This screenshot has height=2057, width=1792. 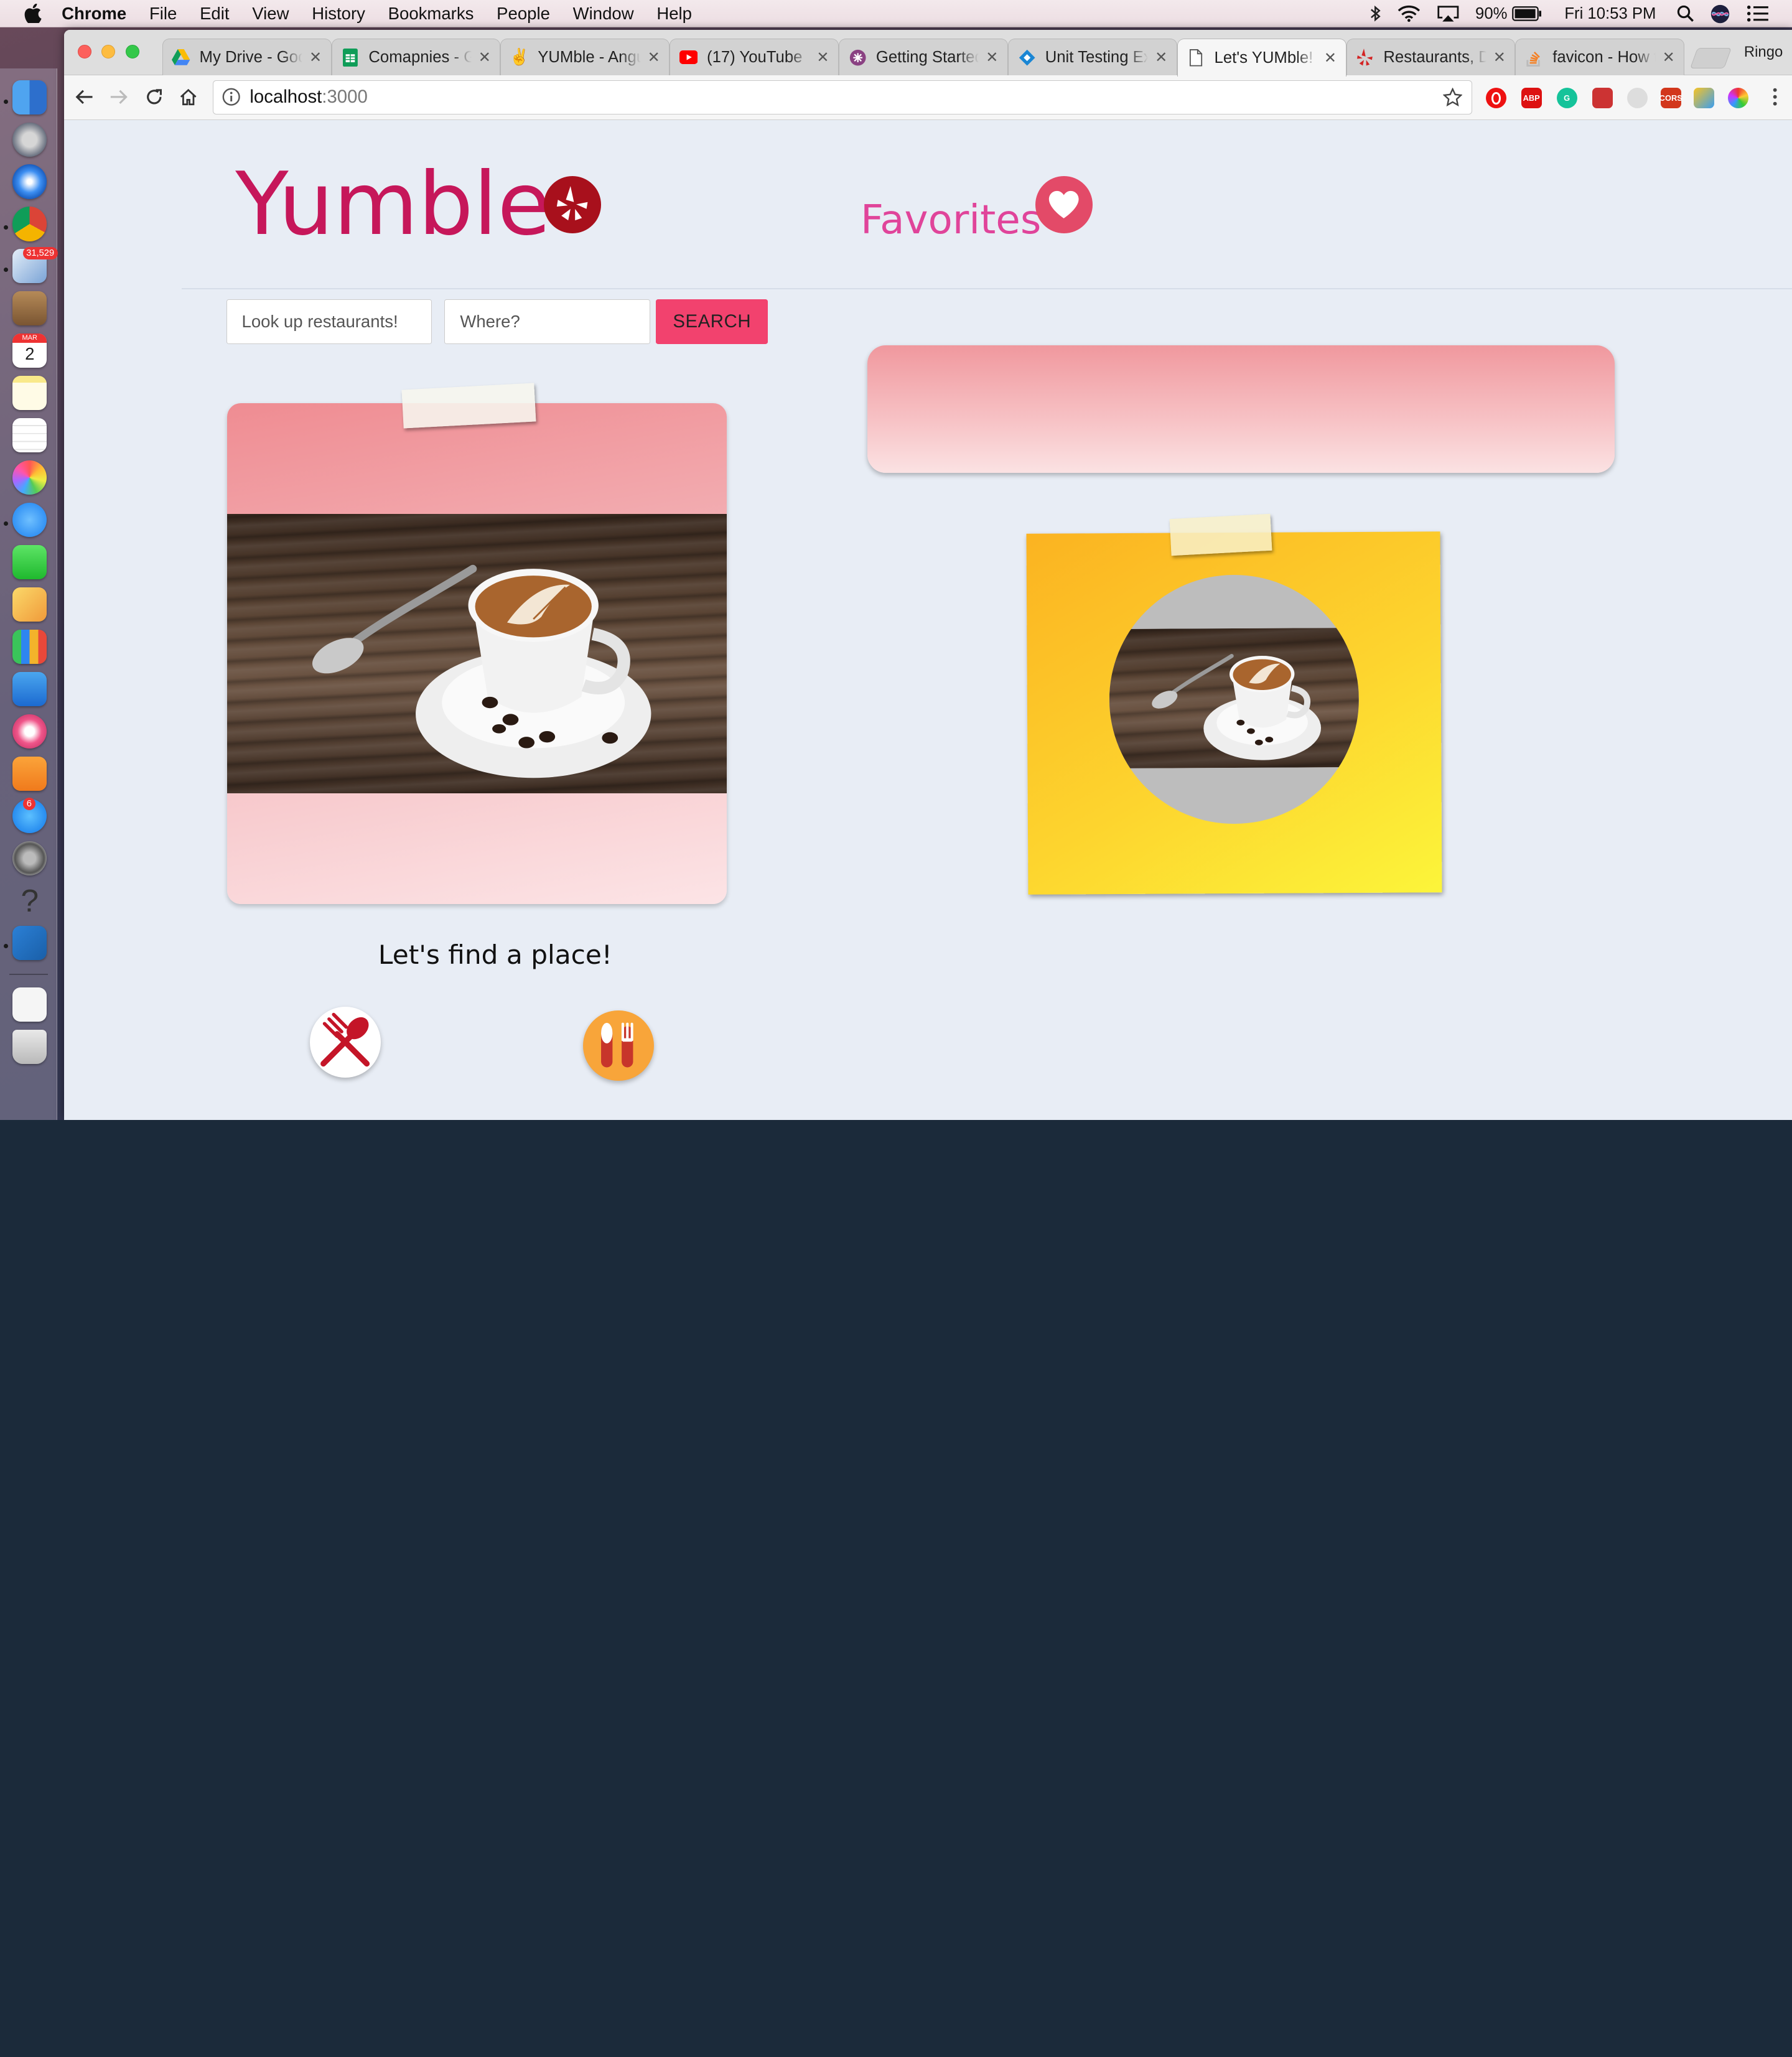 What do you see at coordinates (29, 520) in the screenshot?
I see `messages-icon` at bounding box center [29, 520].